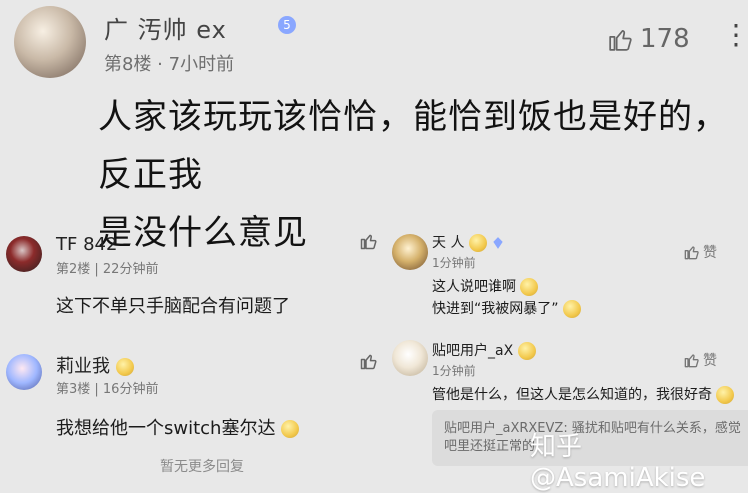 Image resolution: width=748 pixels, height=493 pixels. I want to click on emoji-icon, so click(124, 367).